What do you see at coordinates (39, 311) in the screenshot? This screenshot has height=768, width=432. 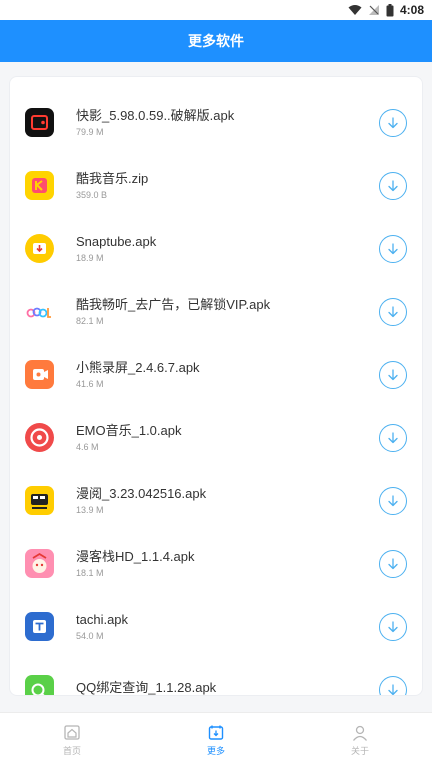 I see `kuwo-listen-icon` at bounding box center [39, 311].